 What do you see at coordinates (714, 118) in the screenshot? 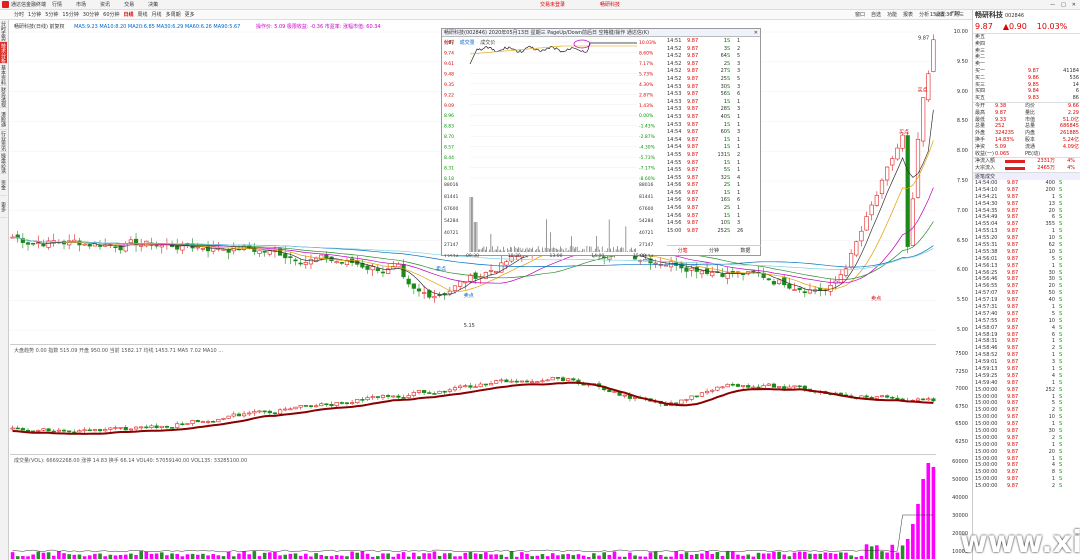
I see `tick-row: 14:53 9.87 40 S 1` at bounding box center [714, 118].